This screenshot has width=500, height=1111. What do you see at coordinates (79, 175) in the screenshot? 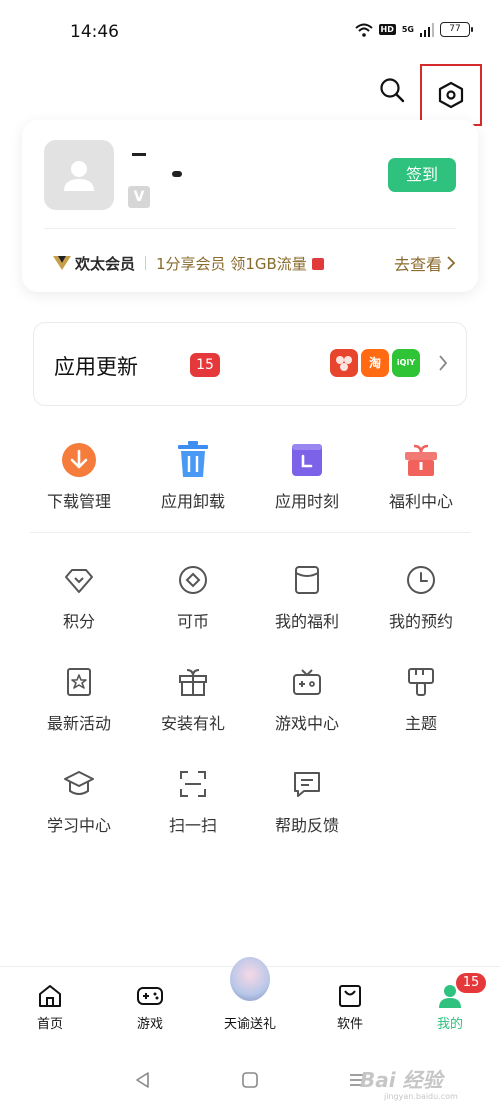
I see `avatar` at bounding box center [79, 175].